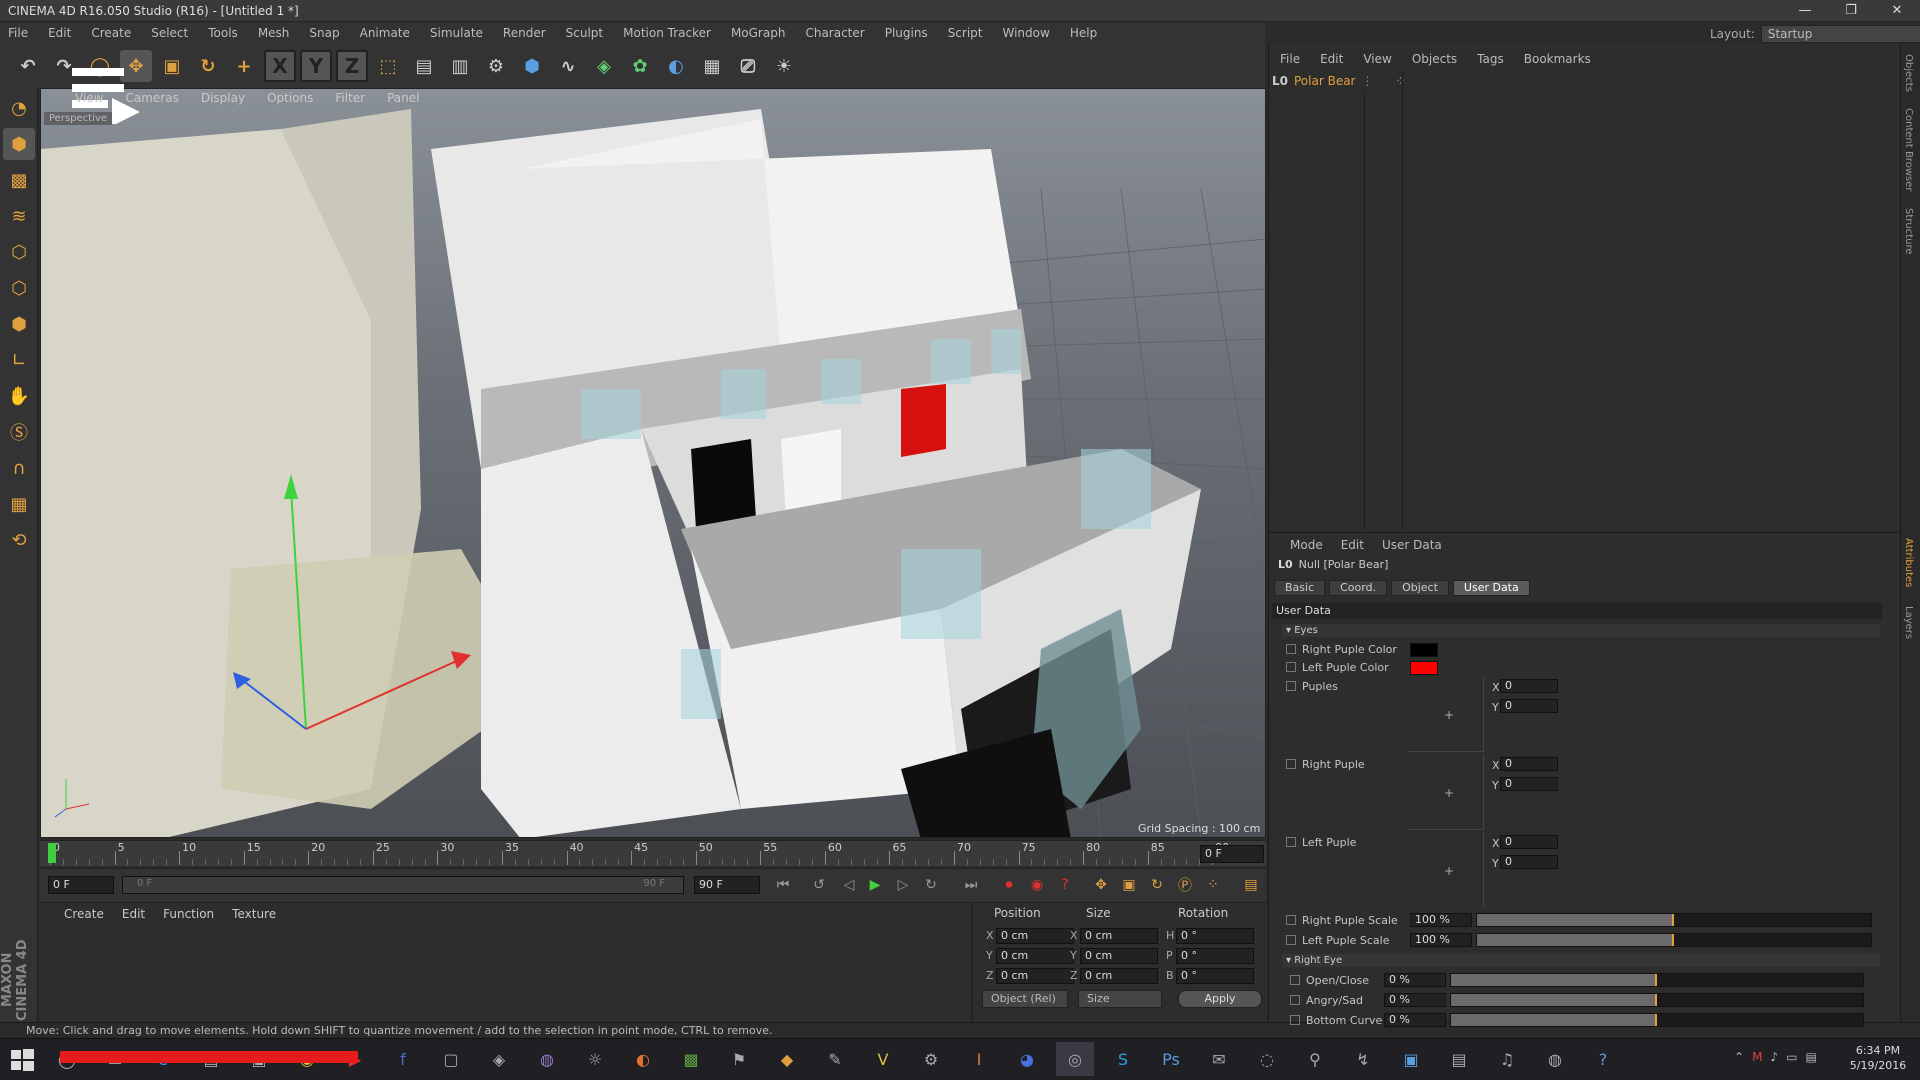 Image resolution: width=1920 pixels, height=1080 pixels. Describe the element at coordinates (1603, 1059) in the screenshot. I see `help-icon: ?` at that location.